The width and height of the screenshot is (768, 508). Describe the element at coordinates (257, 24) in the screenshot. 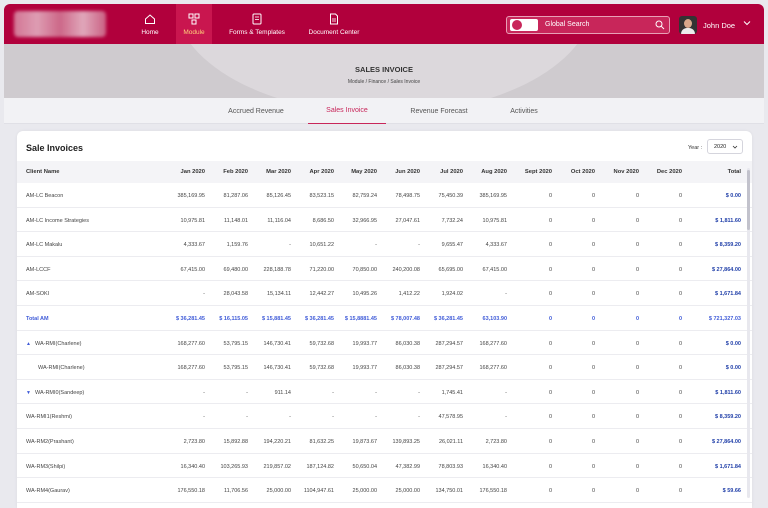

I see `nav-forms-templates: Forms & Templates` at that location.